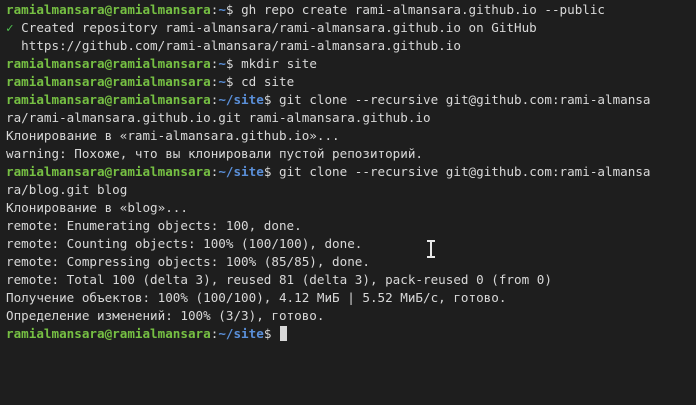  Describe the element at coordinates (348, 82) in the screenshot. I see `terminal-line-5: ramialmansara@ramialmansara:~$ cd site` at that location.